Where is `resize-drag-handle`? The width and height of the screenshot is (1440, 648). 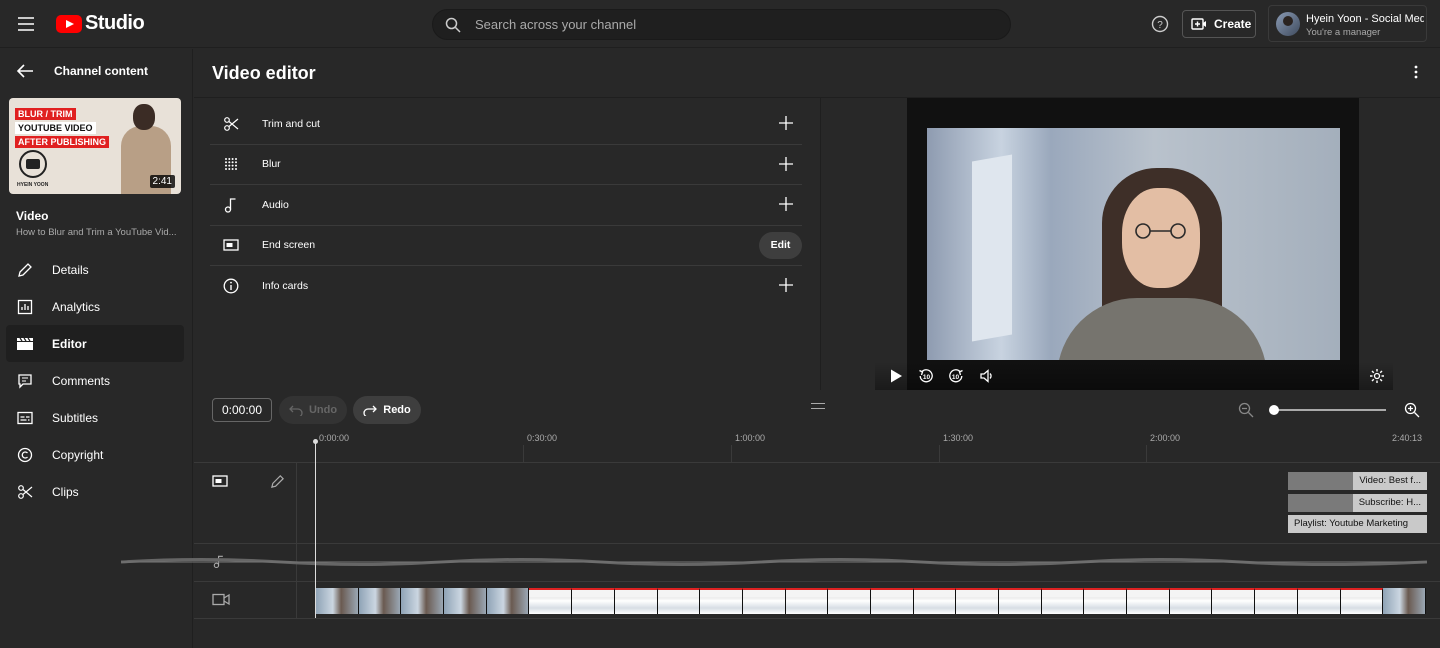 resize-drag-handle is located at coordinates (818, 406).